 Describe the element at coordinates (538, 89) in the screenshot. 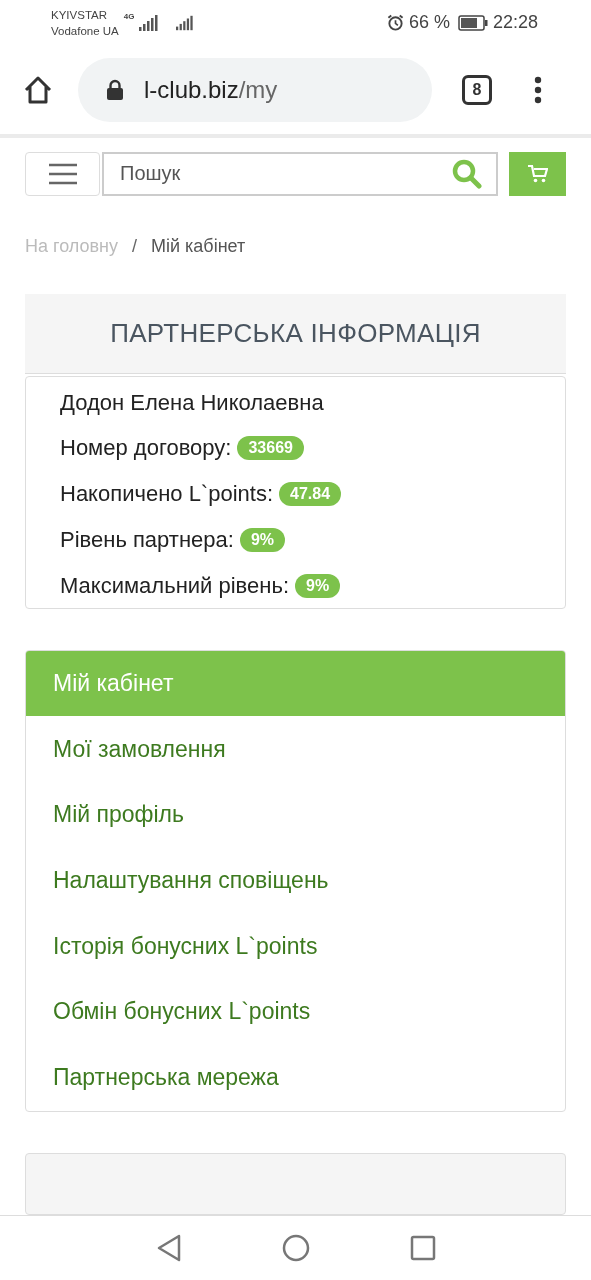

I see `more-icon` at that location.